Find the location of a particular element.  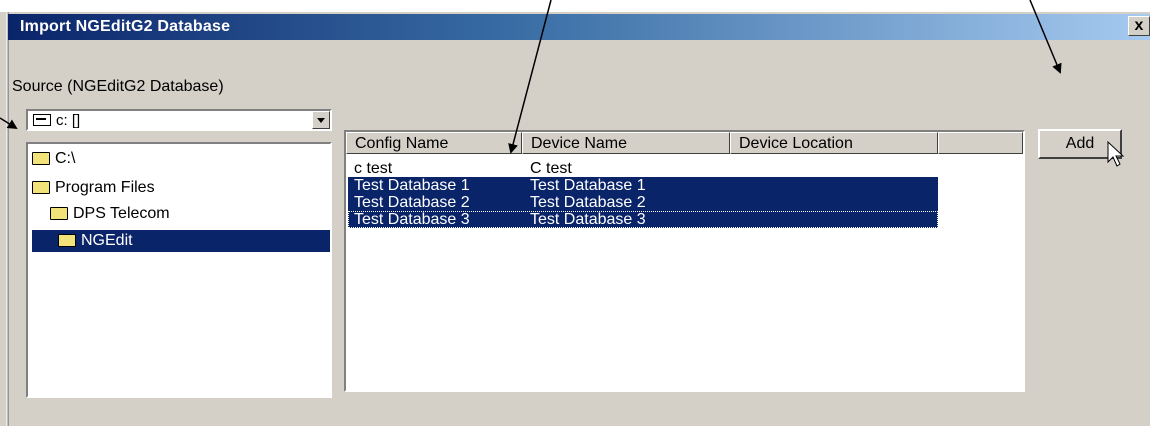

mouse-cursor-icon is located at coordinates (1116, 153).